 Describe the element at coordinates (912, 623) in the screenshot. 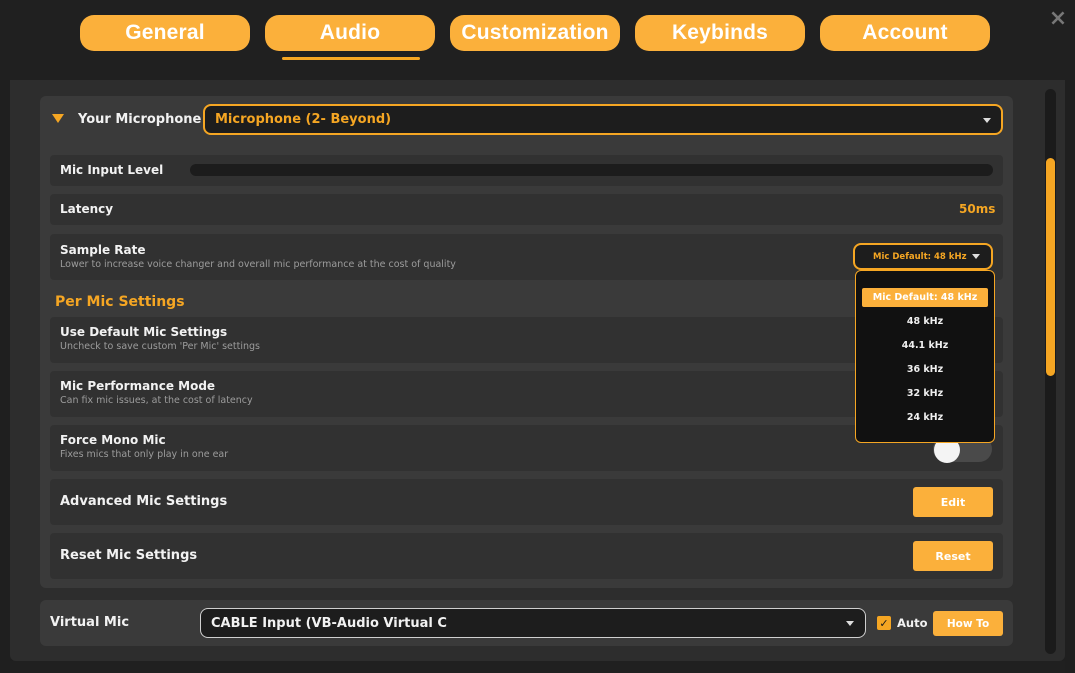

I see `auto-label: Auto` at that location.